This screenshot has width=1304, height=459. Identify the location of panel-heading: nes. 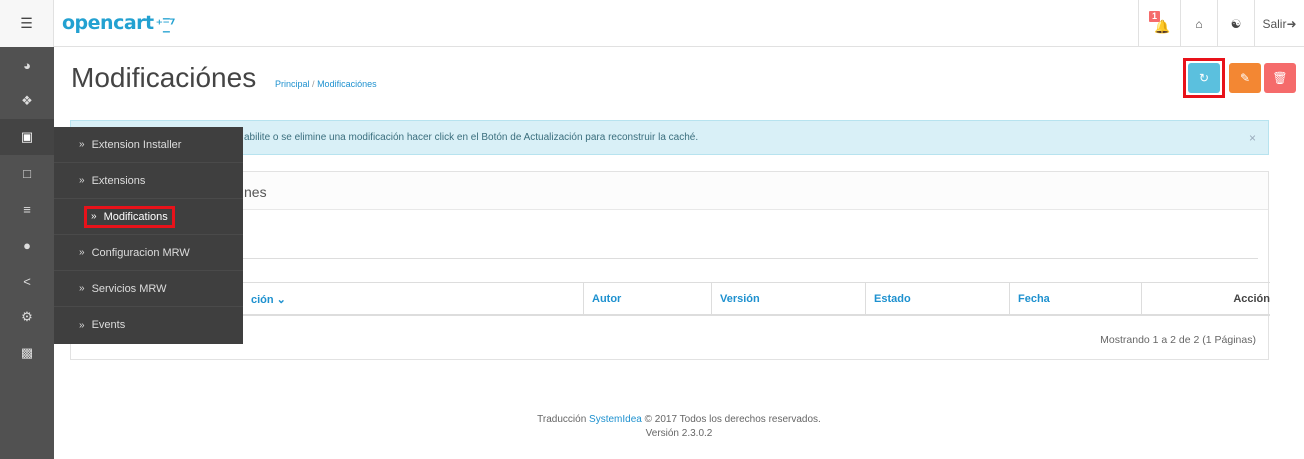
(669, 191).